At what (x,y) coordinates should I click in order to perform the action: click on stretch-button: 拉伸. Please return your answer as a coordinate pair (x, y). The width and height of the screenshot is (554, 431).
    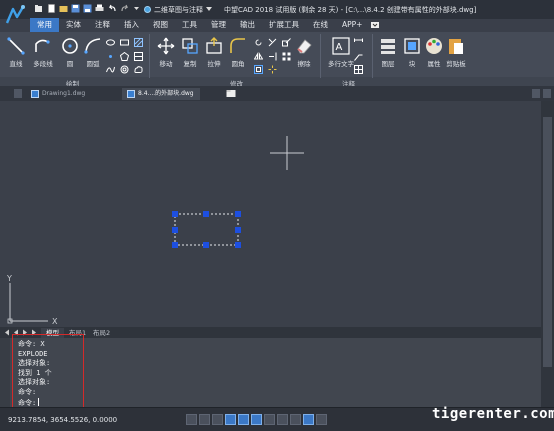
    Looking at the image, I should click on (214, 52).